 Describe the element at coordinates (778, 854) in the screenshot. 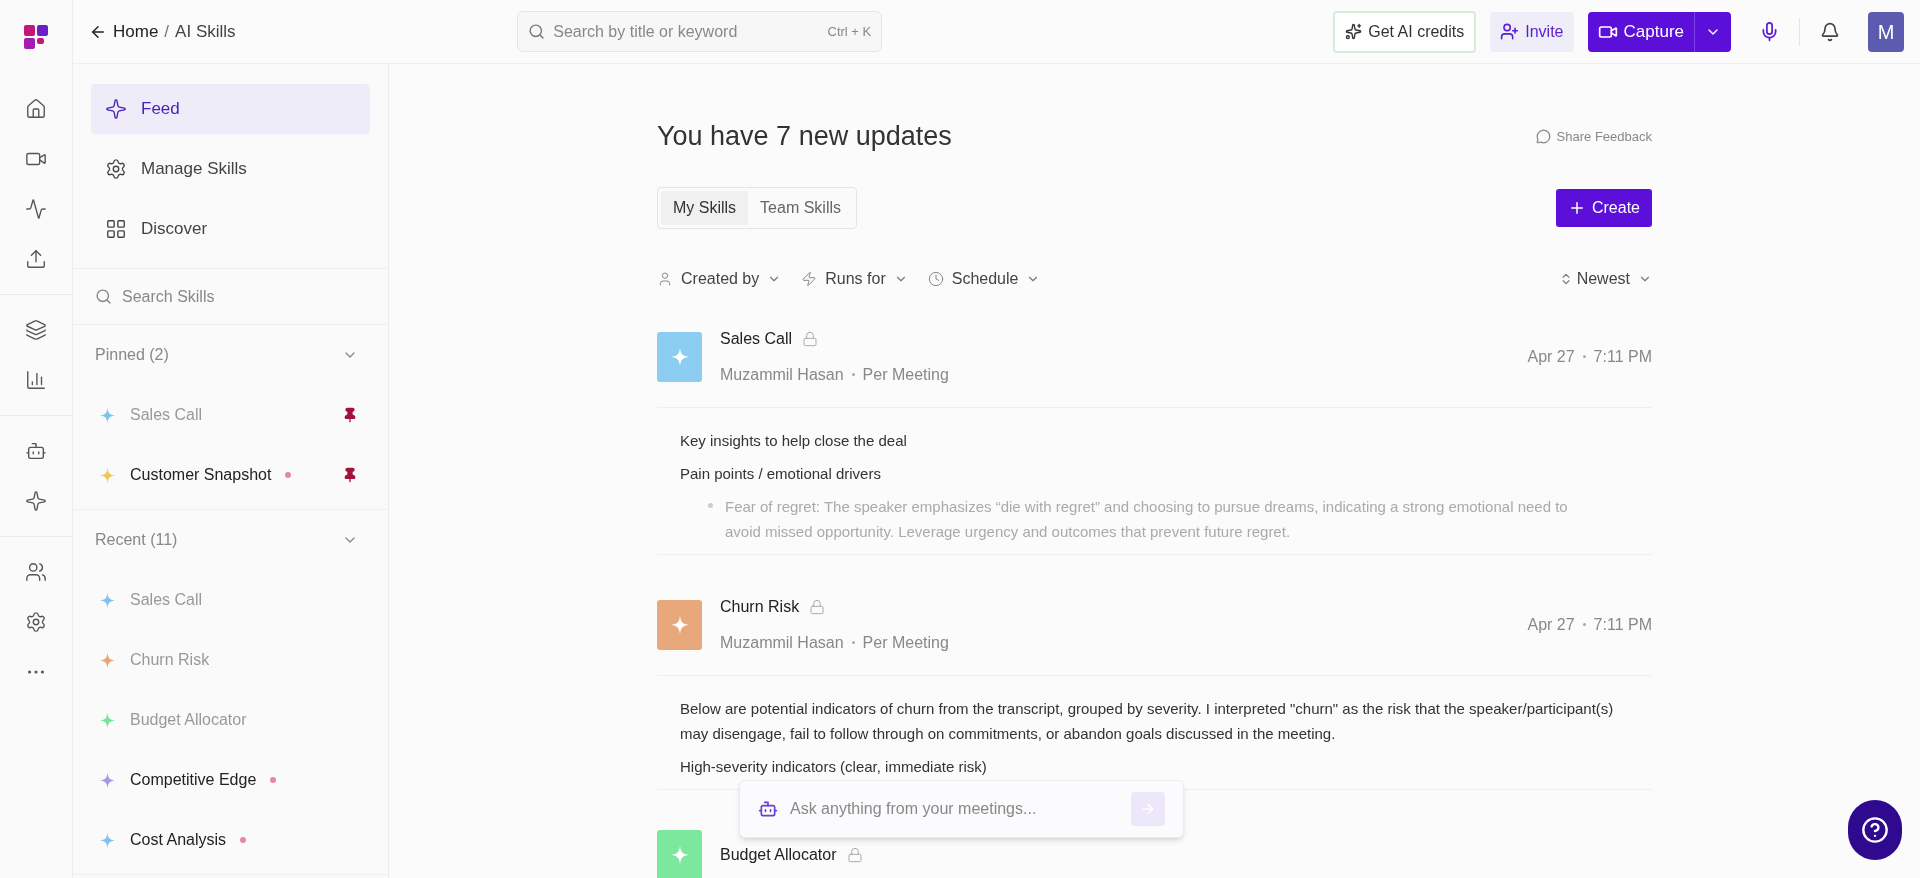

I see `skill-title: Budget Allocator` at that location.